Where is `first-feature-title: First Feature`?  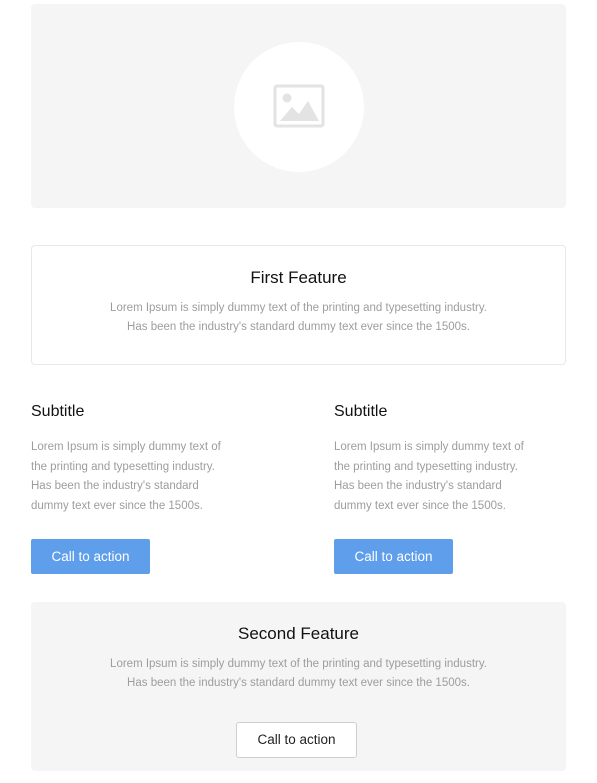
first-feature-title: First Feature is located at coordinates (298, 277).